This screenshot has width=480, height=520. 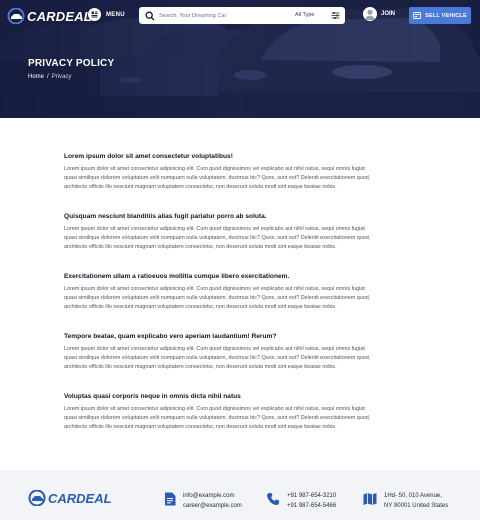 What do you see at coordinates (311, 497) in the screenshot?
I see `phone-link: +91 987-654-3210` at bounding box center [311, 497].